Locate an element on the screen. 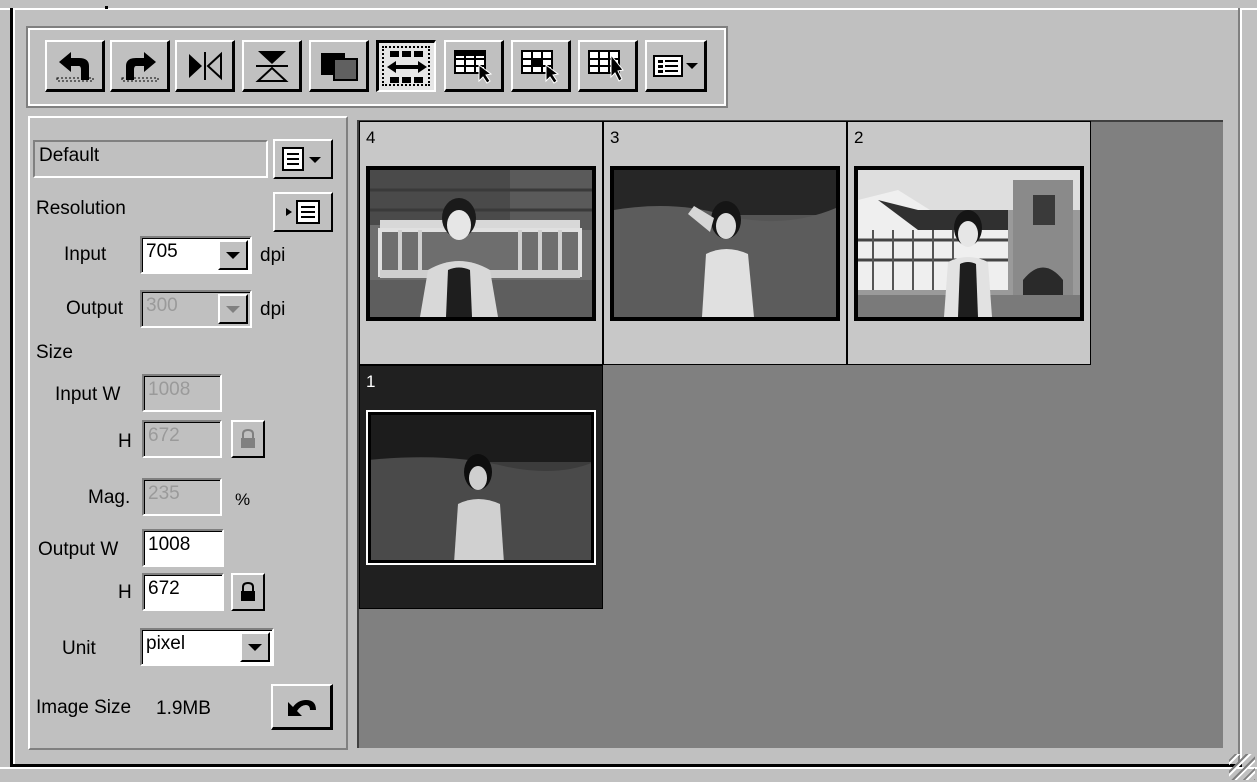  grid-view-2-button is located at coordinates (541, 66).